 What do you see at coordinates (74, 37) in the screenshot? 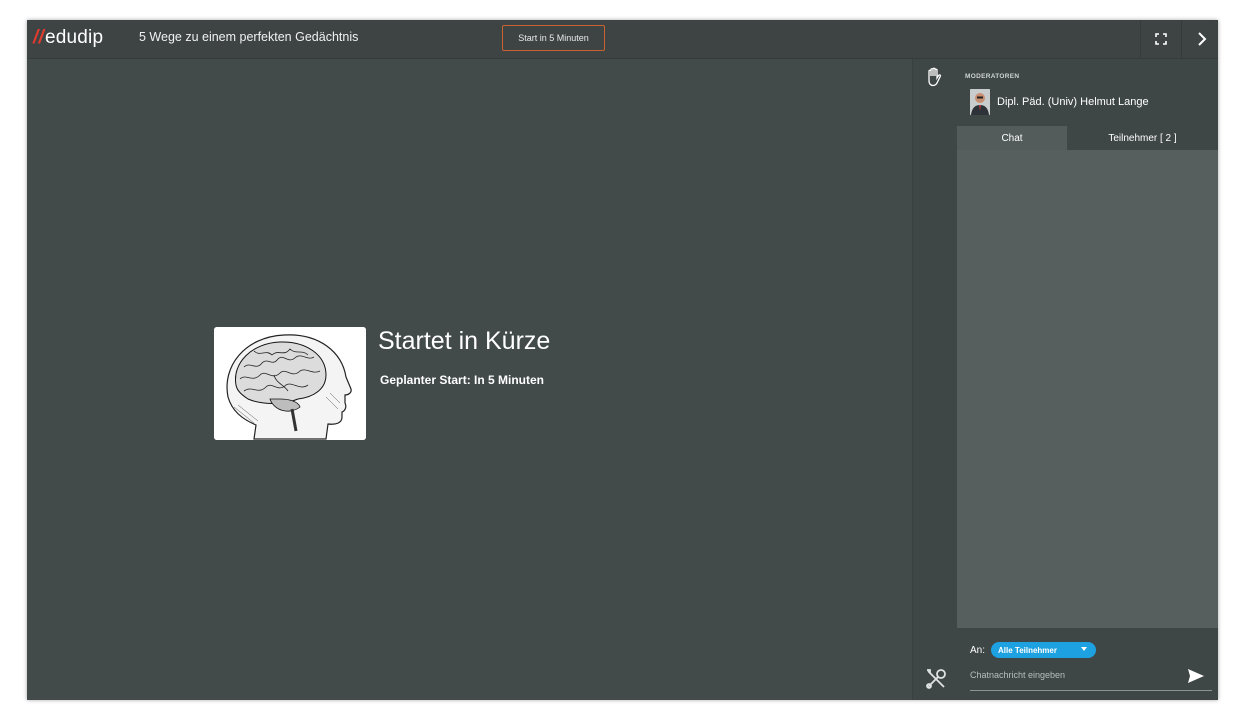
I see `logo-text: edudip` at bounding box center [74, 37].